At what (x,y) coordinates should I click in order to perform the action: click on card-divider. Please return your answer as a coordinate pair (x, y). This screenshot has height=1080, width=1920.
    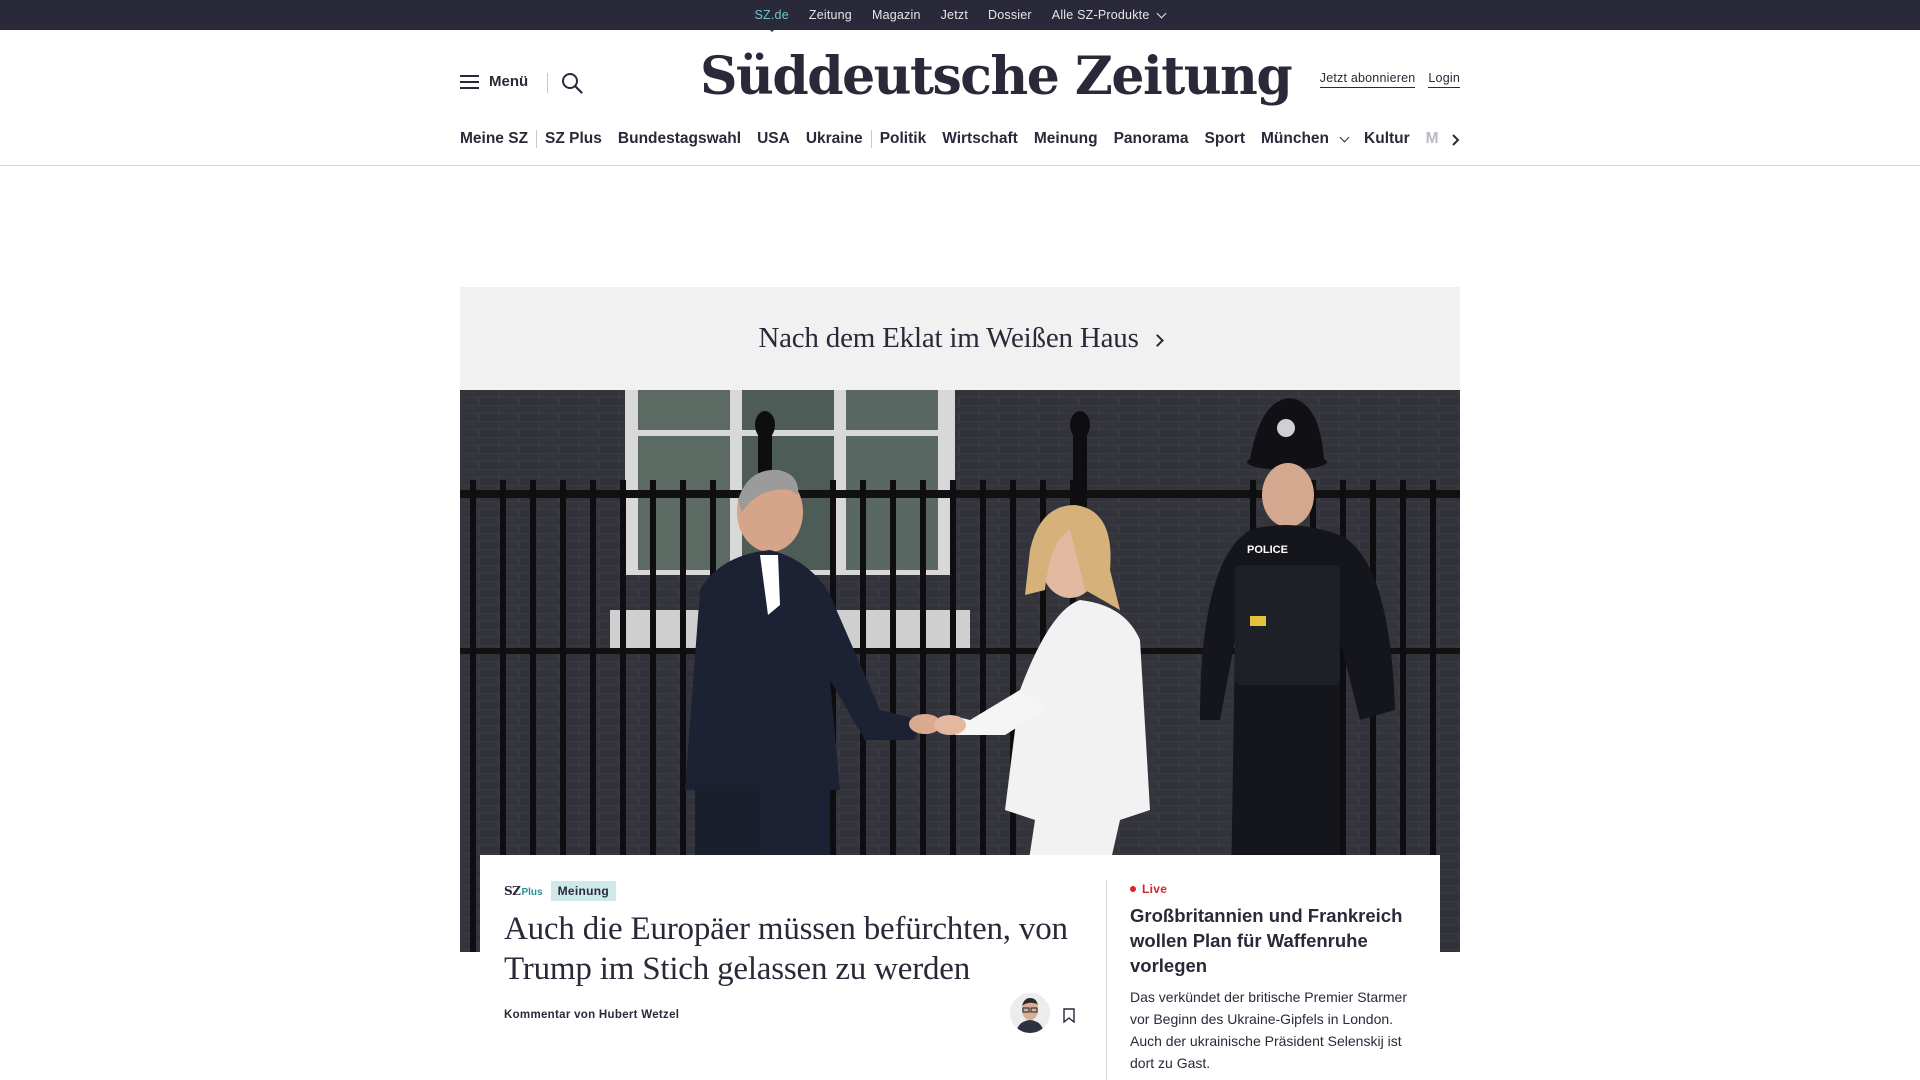
    Looking at the image, I should click on (1106, 980).